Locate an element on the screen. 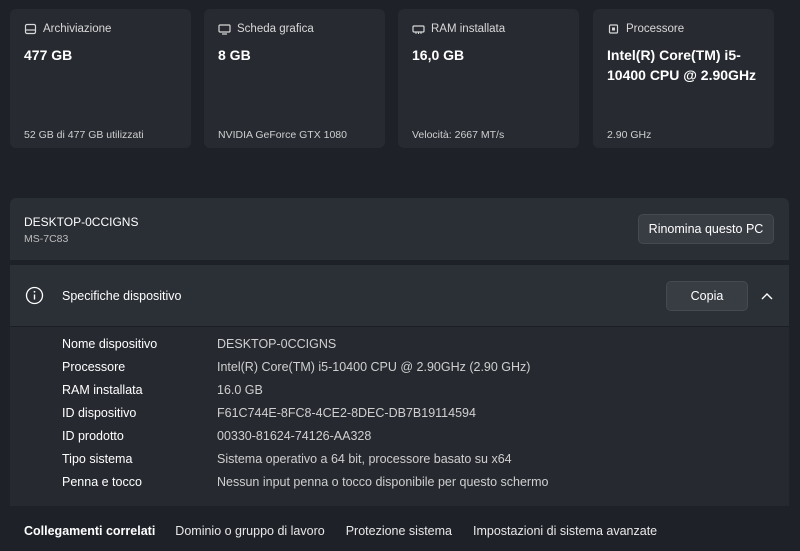 The height and width of the screenshot is (551, 800). spec-value: 16.0 GB is located at coordinates (240, 390).